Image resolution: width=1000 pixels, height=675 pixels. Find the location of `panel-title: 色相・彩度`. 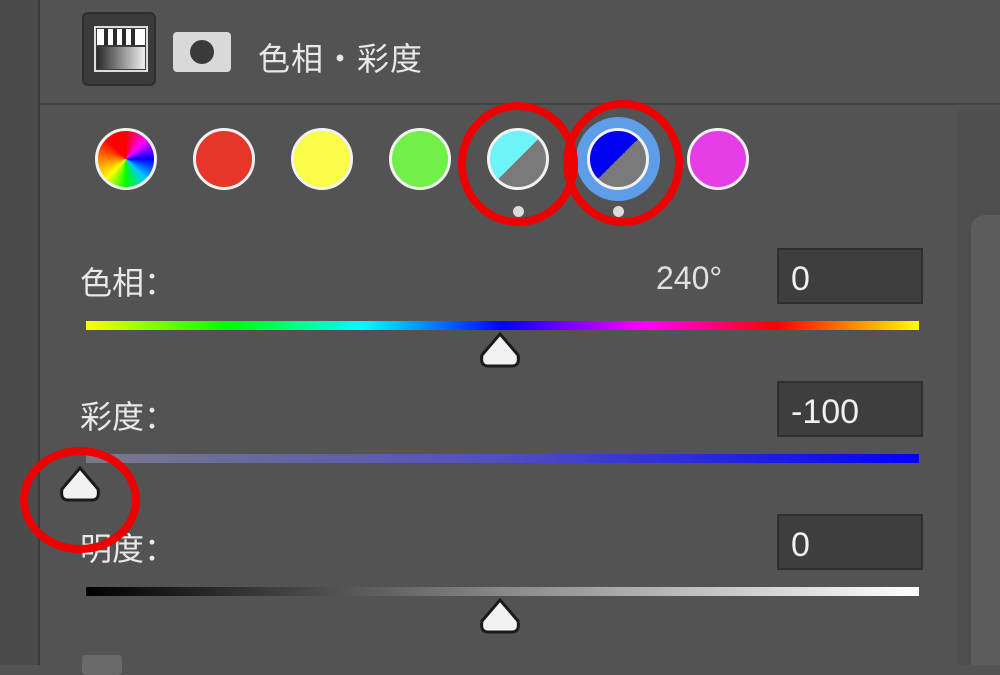

panel-title: 色相・彩度 is located at coordinates (341, 59).